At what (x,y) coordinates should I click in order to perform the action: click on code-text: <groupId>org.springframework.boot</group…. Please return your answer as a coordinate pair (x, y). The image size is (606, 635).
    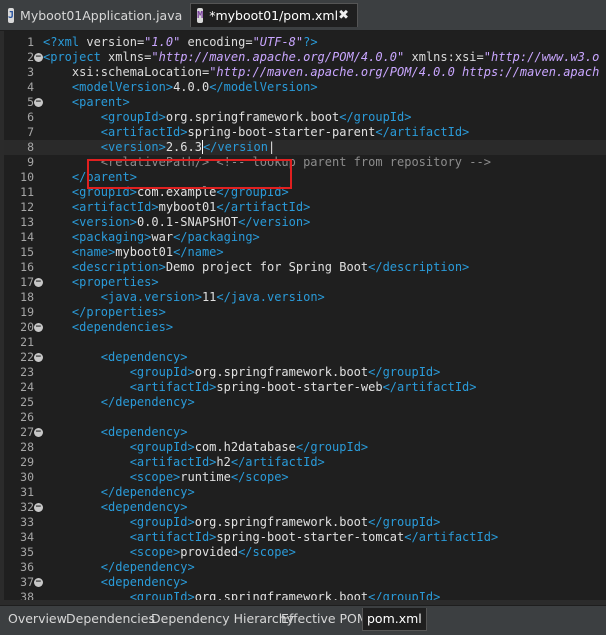
    Looking at the image, I should click on (242, 372).